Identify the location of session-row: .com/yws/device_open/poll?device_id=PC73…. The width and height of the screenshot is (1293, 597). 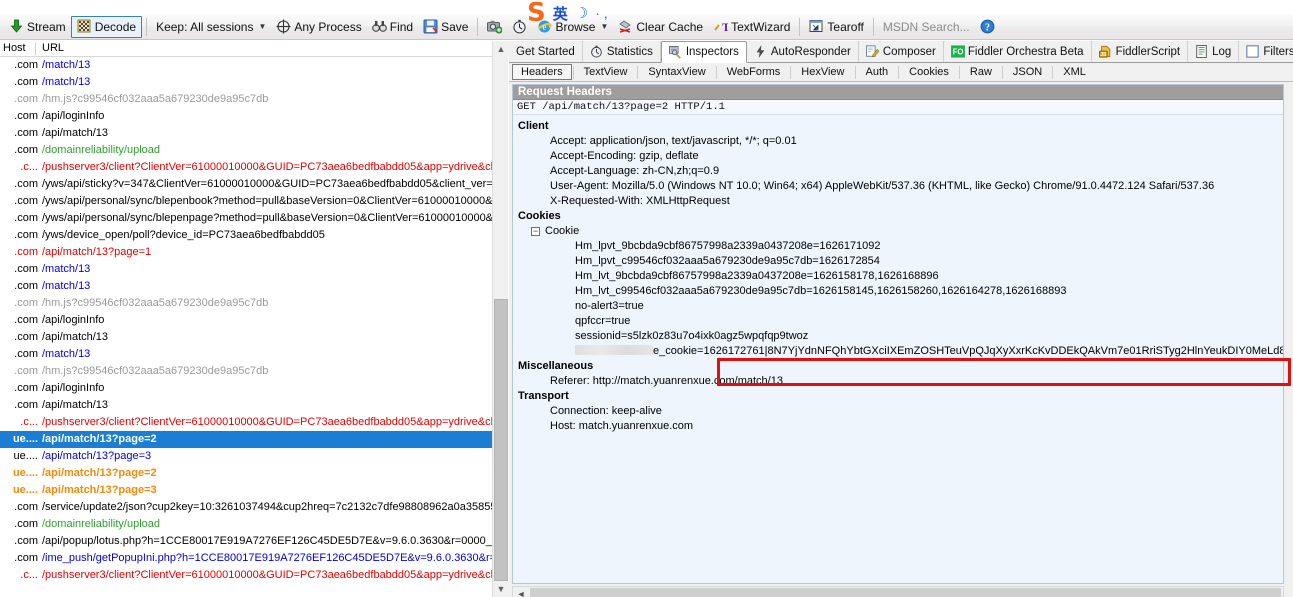
(253, 235).